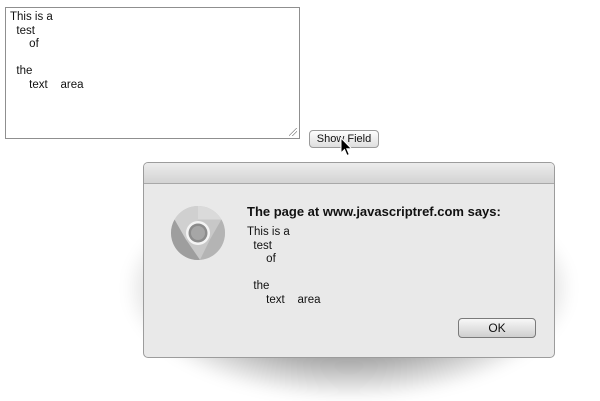 This screenshot has height=401, width=600. What do you see at coordinates (346, 147) in the screenshot?
I see `mouse-pointer-icon` at bounding box center [346, 147].